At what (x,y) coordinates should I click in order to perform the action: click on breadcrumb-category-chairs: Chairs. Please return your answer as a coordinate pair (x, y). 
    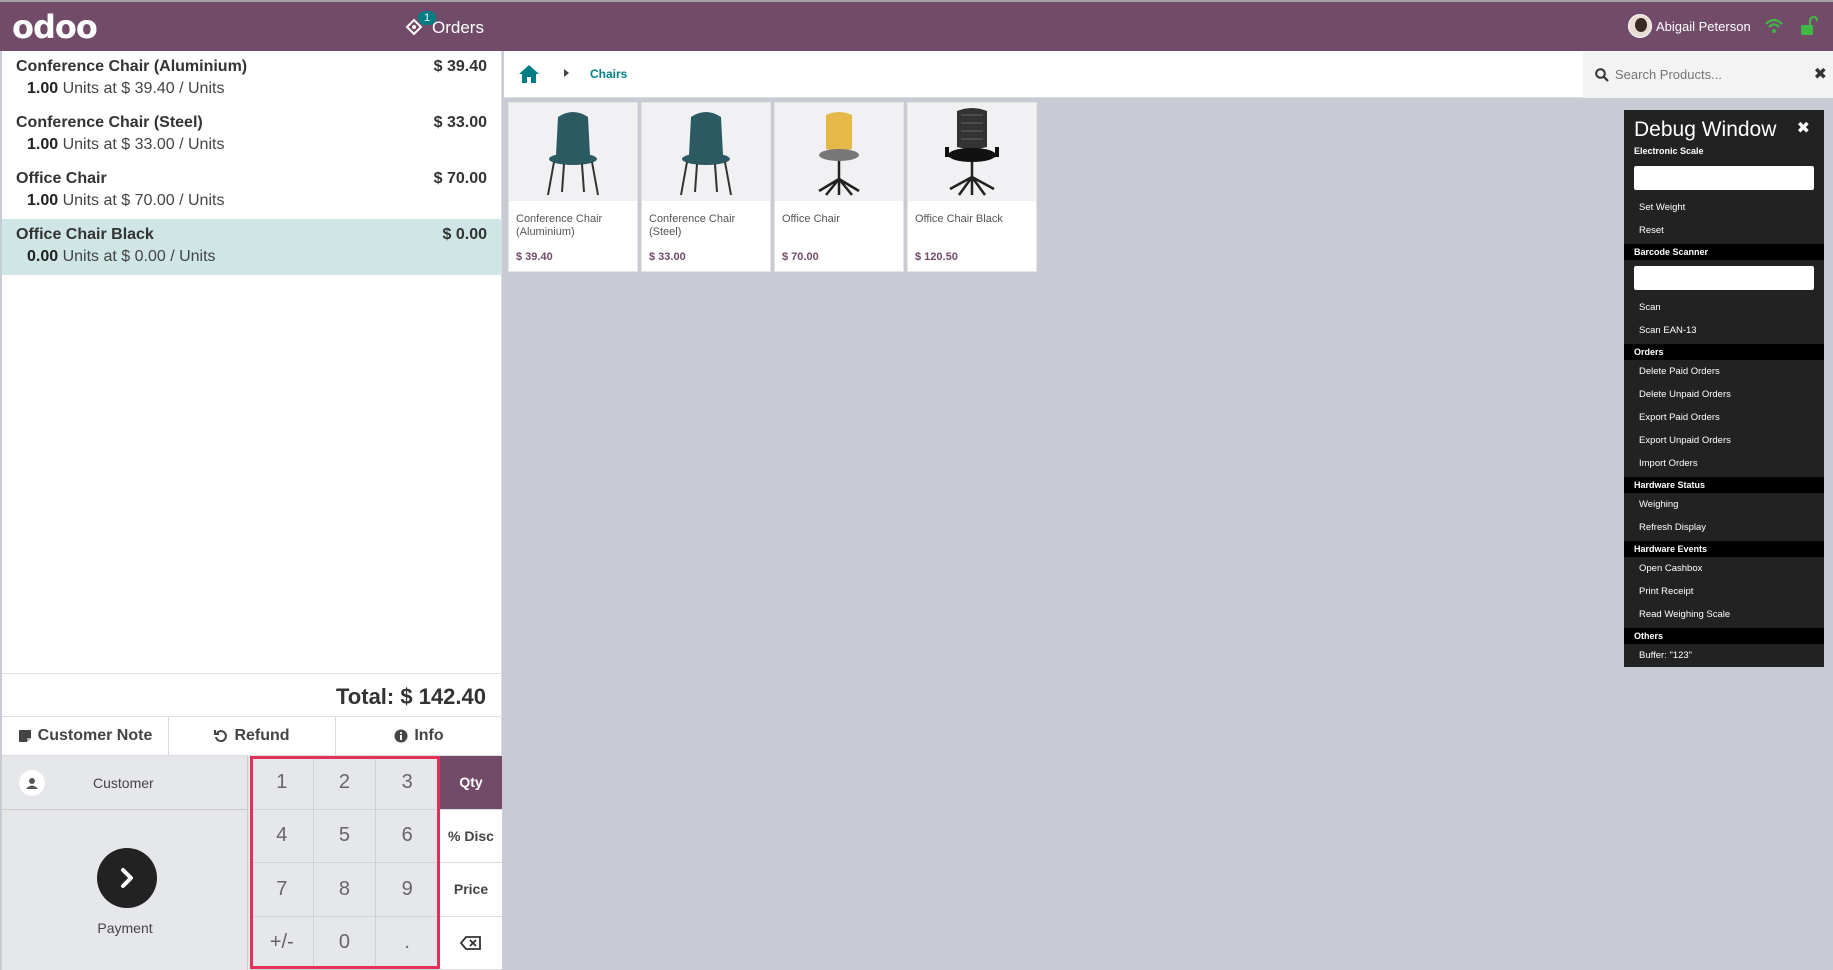
    Looking at the image, I should click on (608, 74).